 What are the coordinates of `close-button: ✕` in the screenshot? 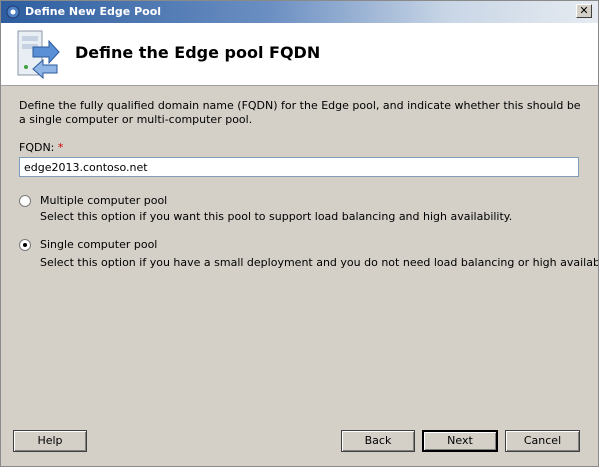 It's located at (584, 11).